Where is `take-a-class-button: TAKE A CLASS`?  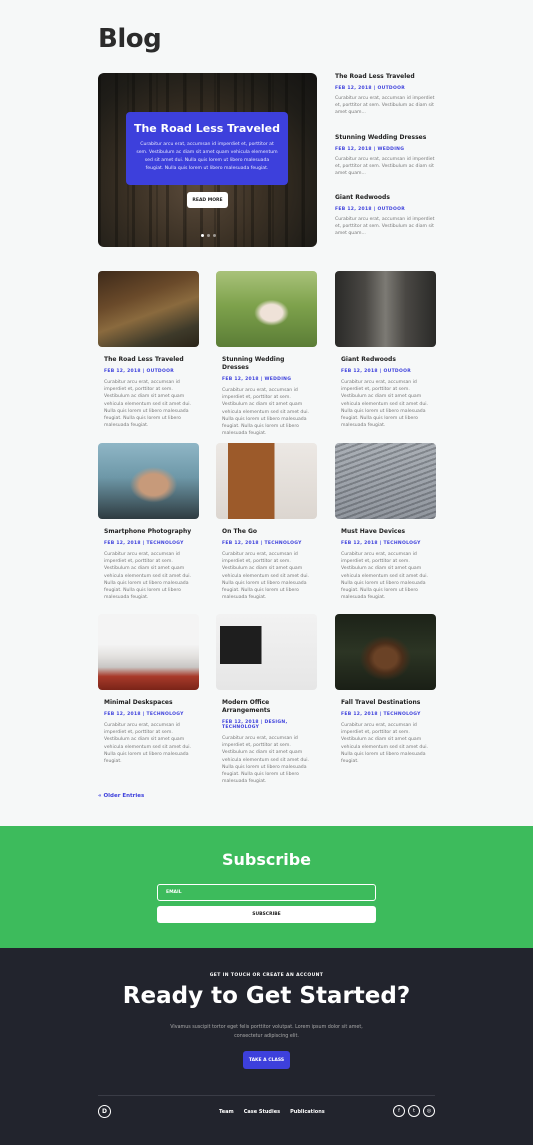
take-a-class-button: TAKE A CLASS is located at coordinates (266, 1060).